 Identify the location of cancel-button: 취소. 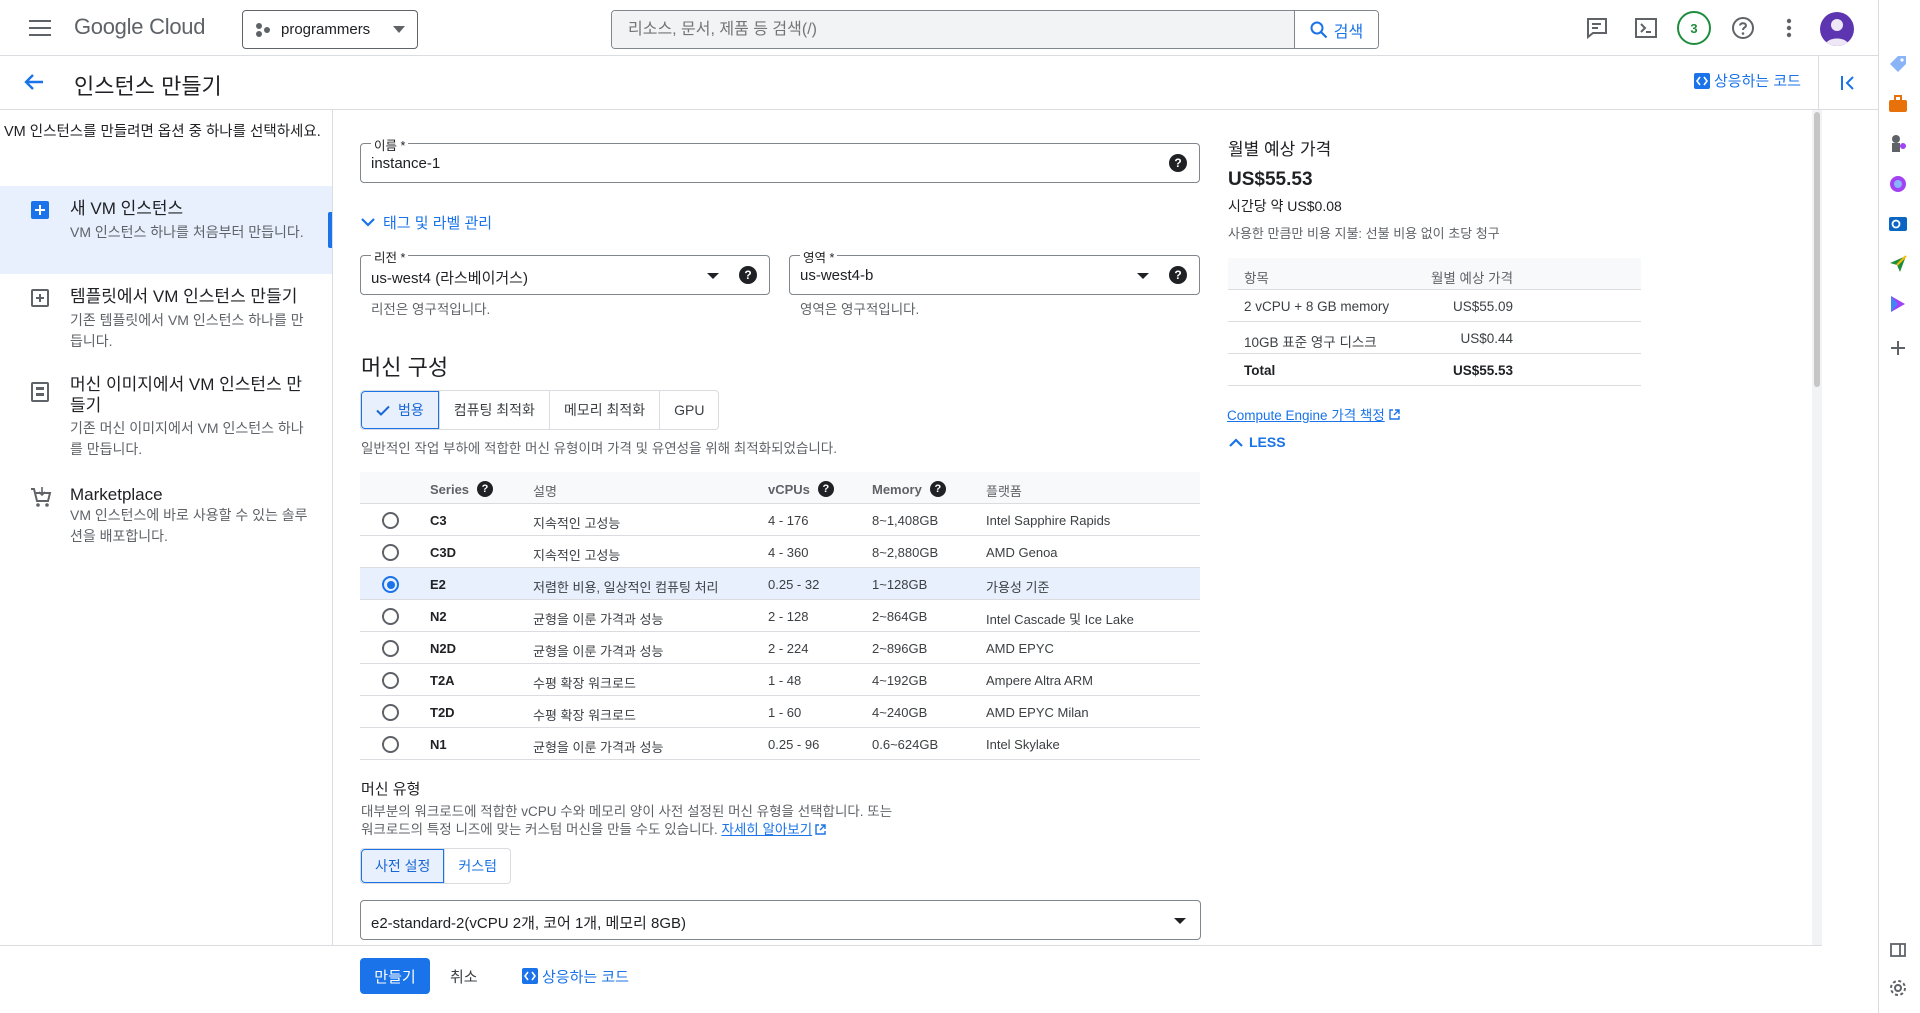
(464, 976).